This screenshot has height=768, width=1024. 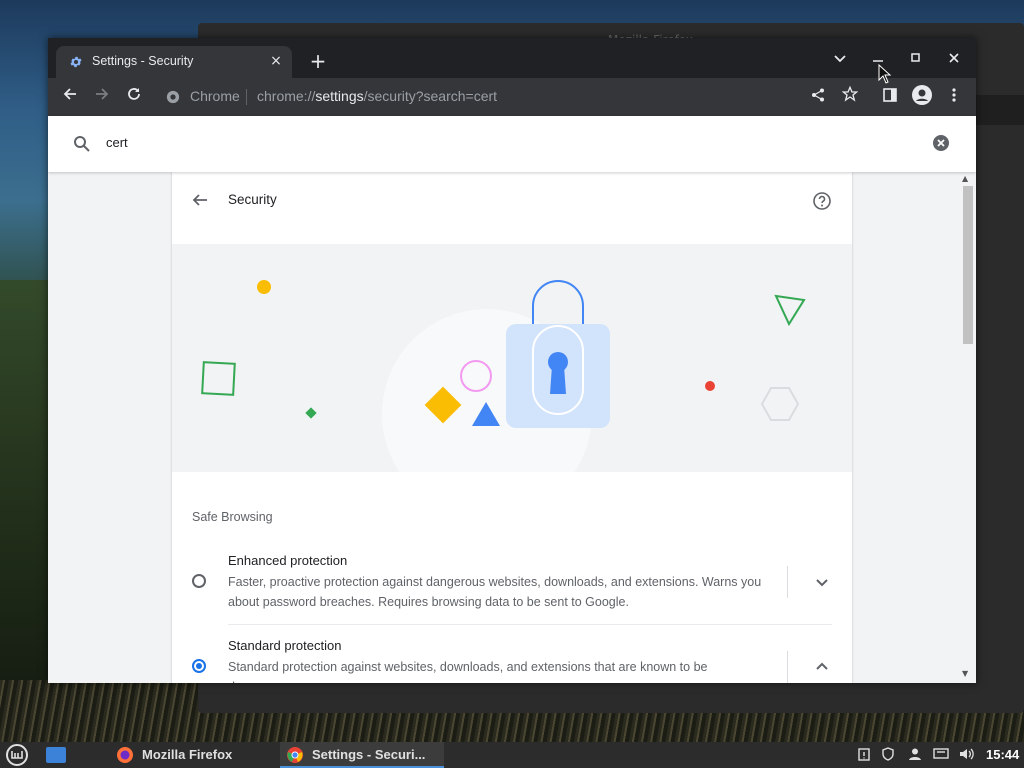 What do you see at coordinates (125, 755) in the screenshot?
I see `firefox-icon` at bounding box center [125, 755].